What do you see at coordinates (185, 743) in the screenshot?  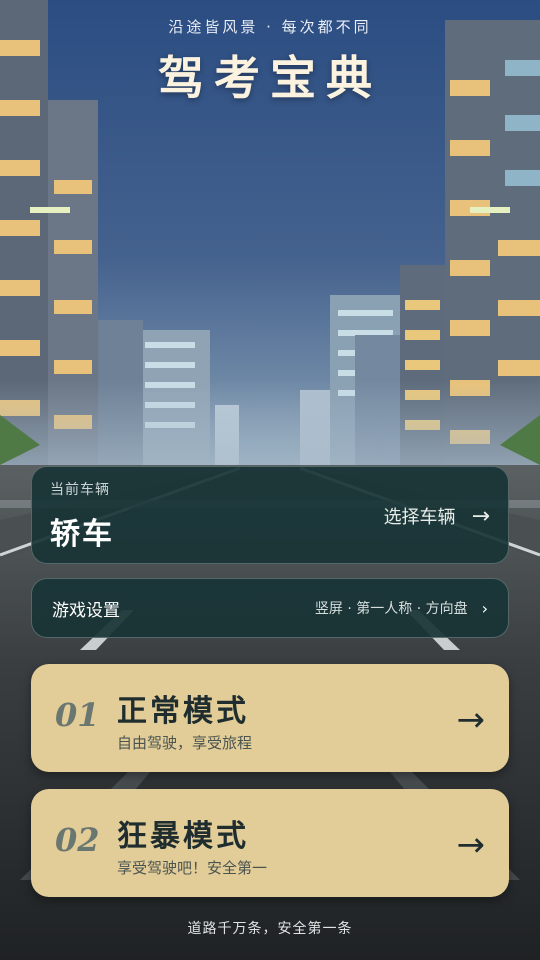 I see `mode-subtitle: 自由驾驶，享受旅程` at bounding box center [185, 743].